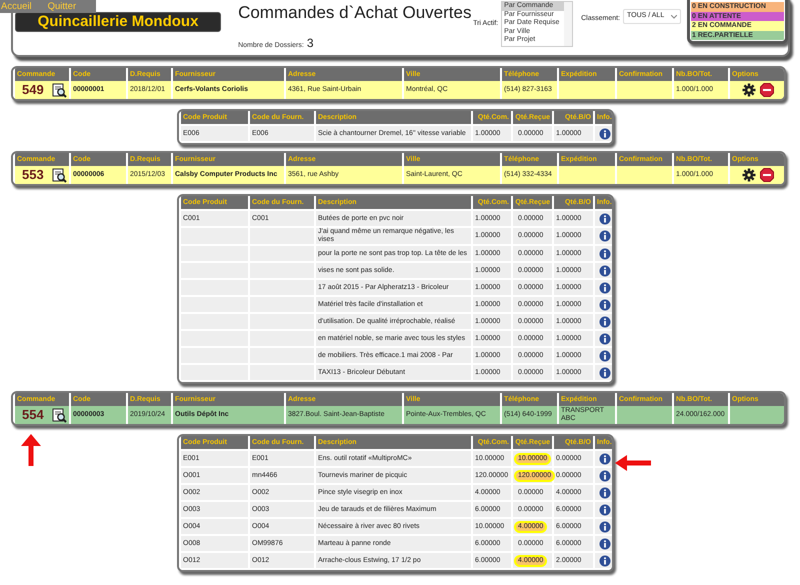  I want to click on order-number: 554, so click(33, 415).